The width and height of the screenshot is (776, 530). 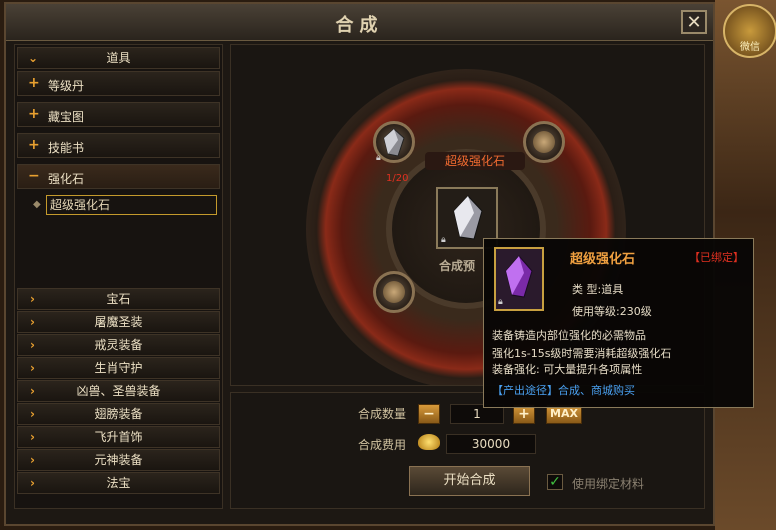 I want to click on collapsed-category: › 元神装备, so click(x=118, y=460).